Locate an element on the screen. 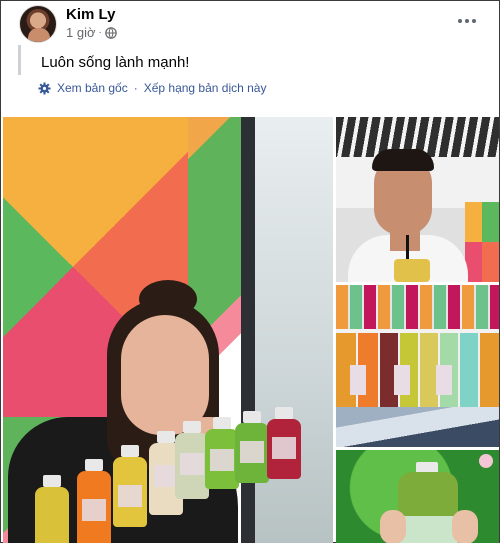  fridge-top-row is located at coordinates (417, 307).